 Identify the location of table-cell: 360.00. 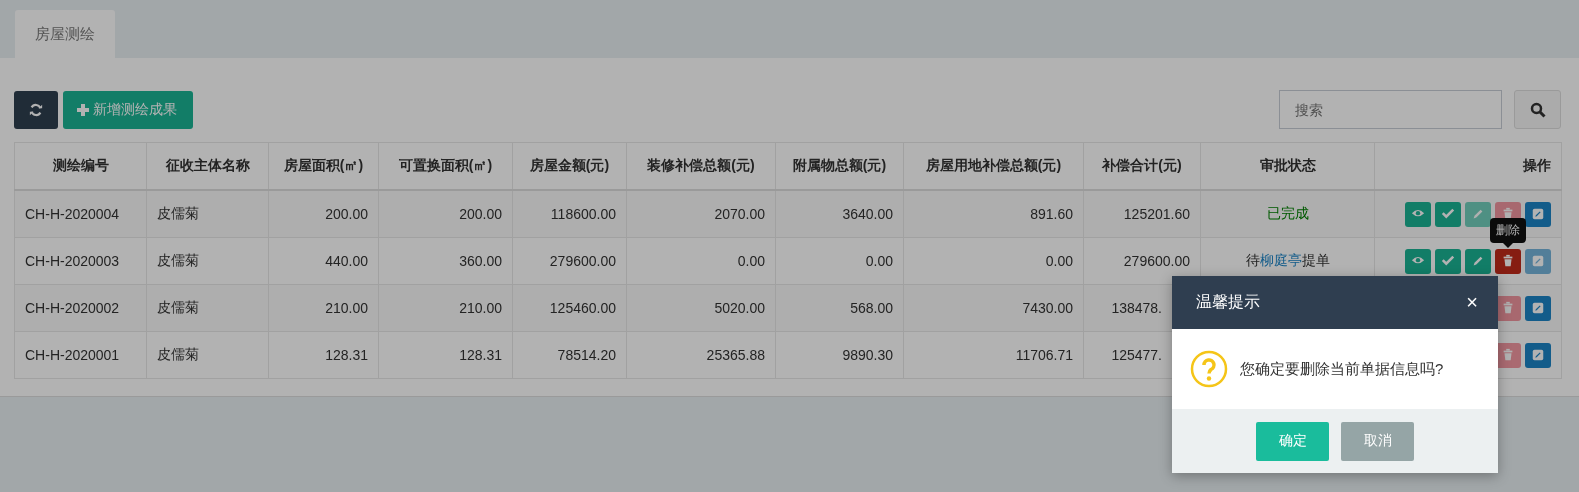
(480, 261).